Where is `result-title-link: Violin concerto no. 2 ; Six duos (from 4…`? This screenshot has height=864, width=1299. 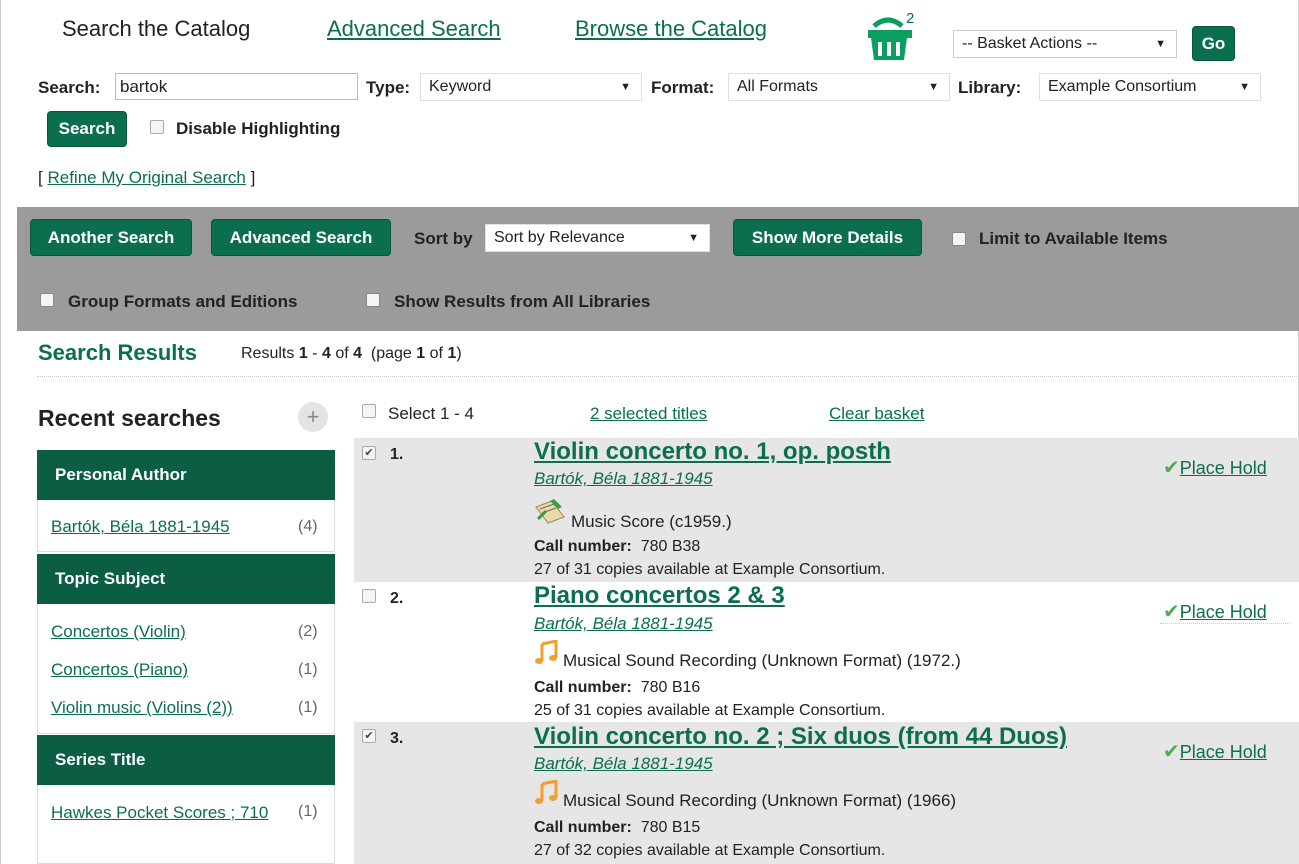 result-title-link: Violin concerto no. 2 ; Six duos (from 4… is located at coordinates (800, 737).